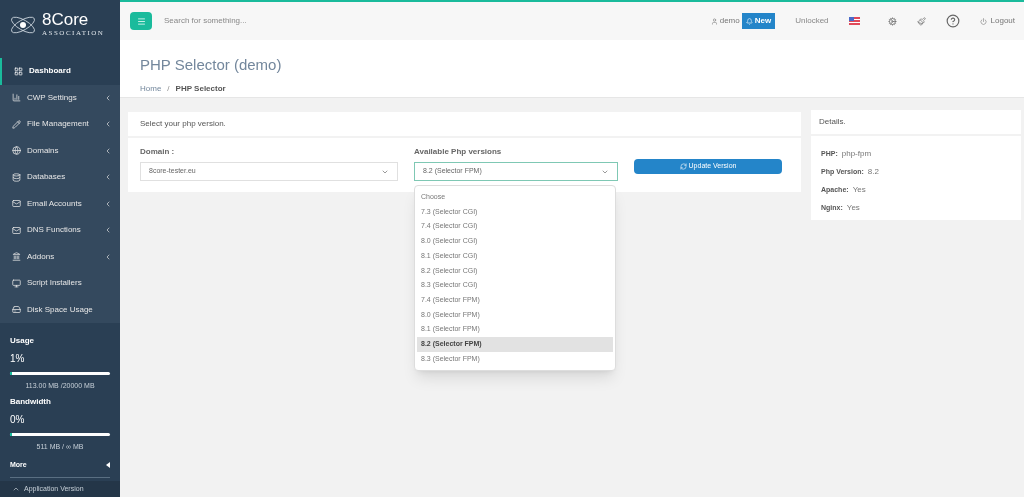  What do you see at coordinates (856, 154) in the screenshot?
I see `detail-value: php-fpm` at bounding box center [856, 154].